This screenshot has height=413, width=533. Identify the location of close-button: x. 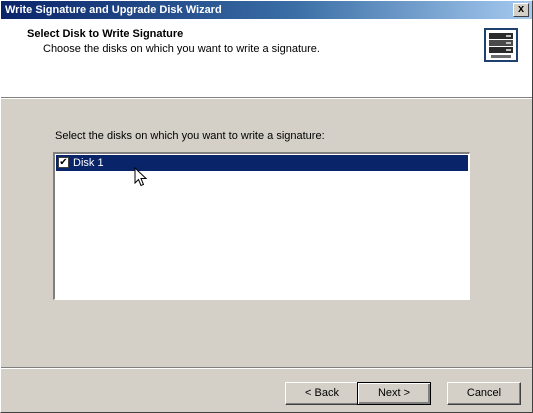
(521, 10).